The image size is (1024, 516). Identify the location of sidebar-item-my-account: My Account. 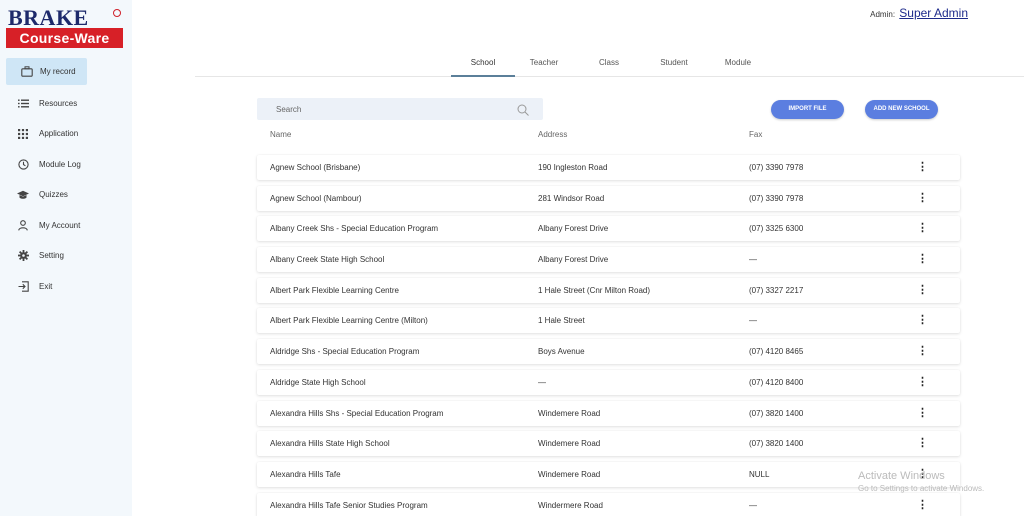
(66, 225).